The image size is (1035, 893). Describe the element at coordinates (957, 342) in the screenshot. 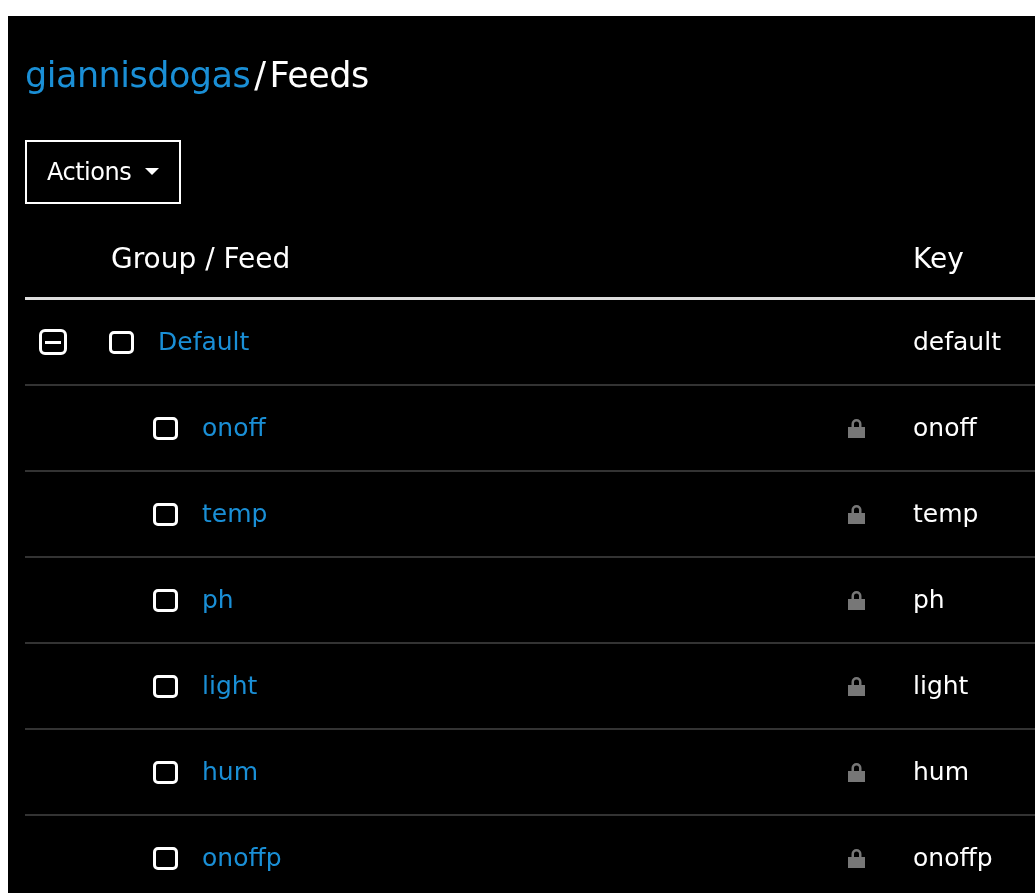

I see `key-text: default` at that location.